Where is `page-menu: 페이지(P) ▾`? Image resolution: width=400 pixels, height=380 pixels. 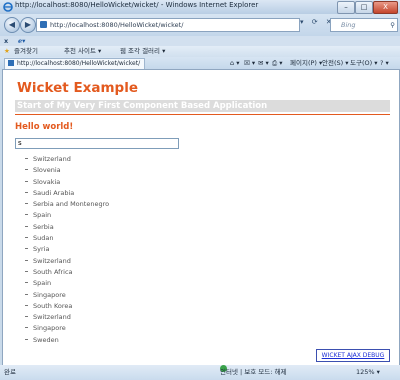 page-menu: 페이지(P) ▾ is located at coordinates (306, 63).